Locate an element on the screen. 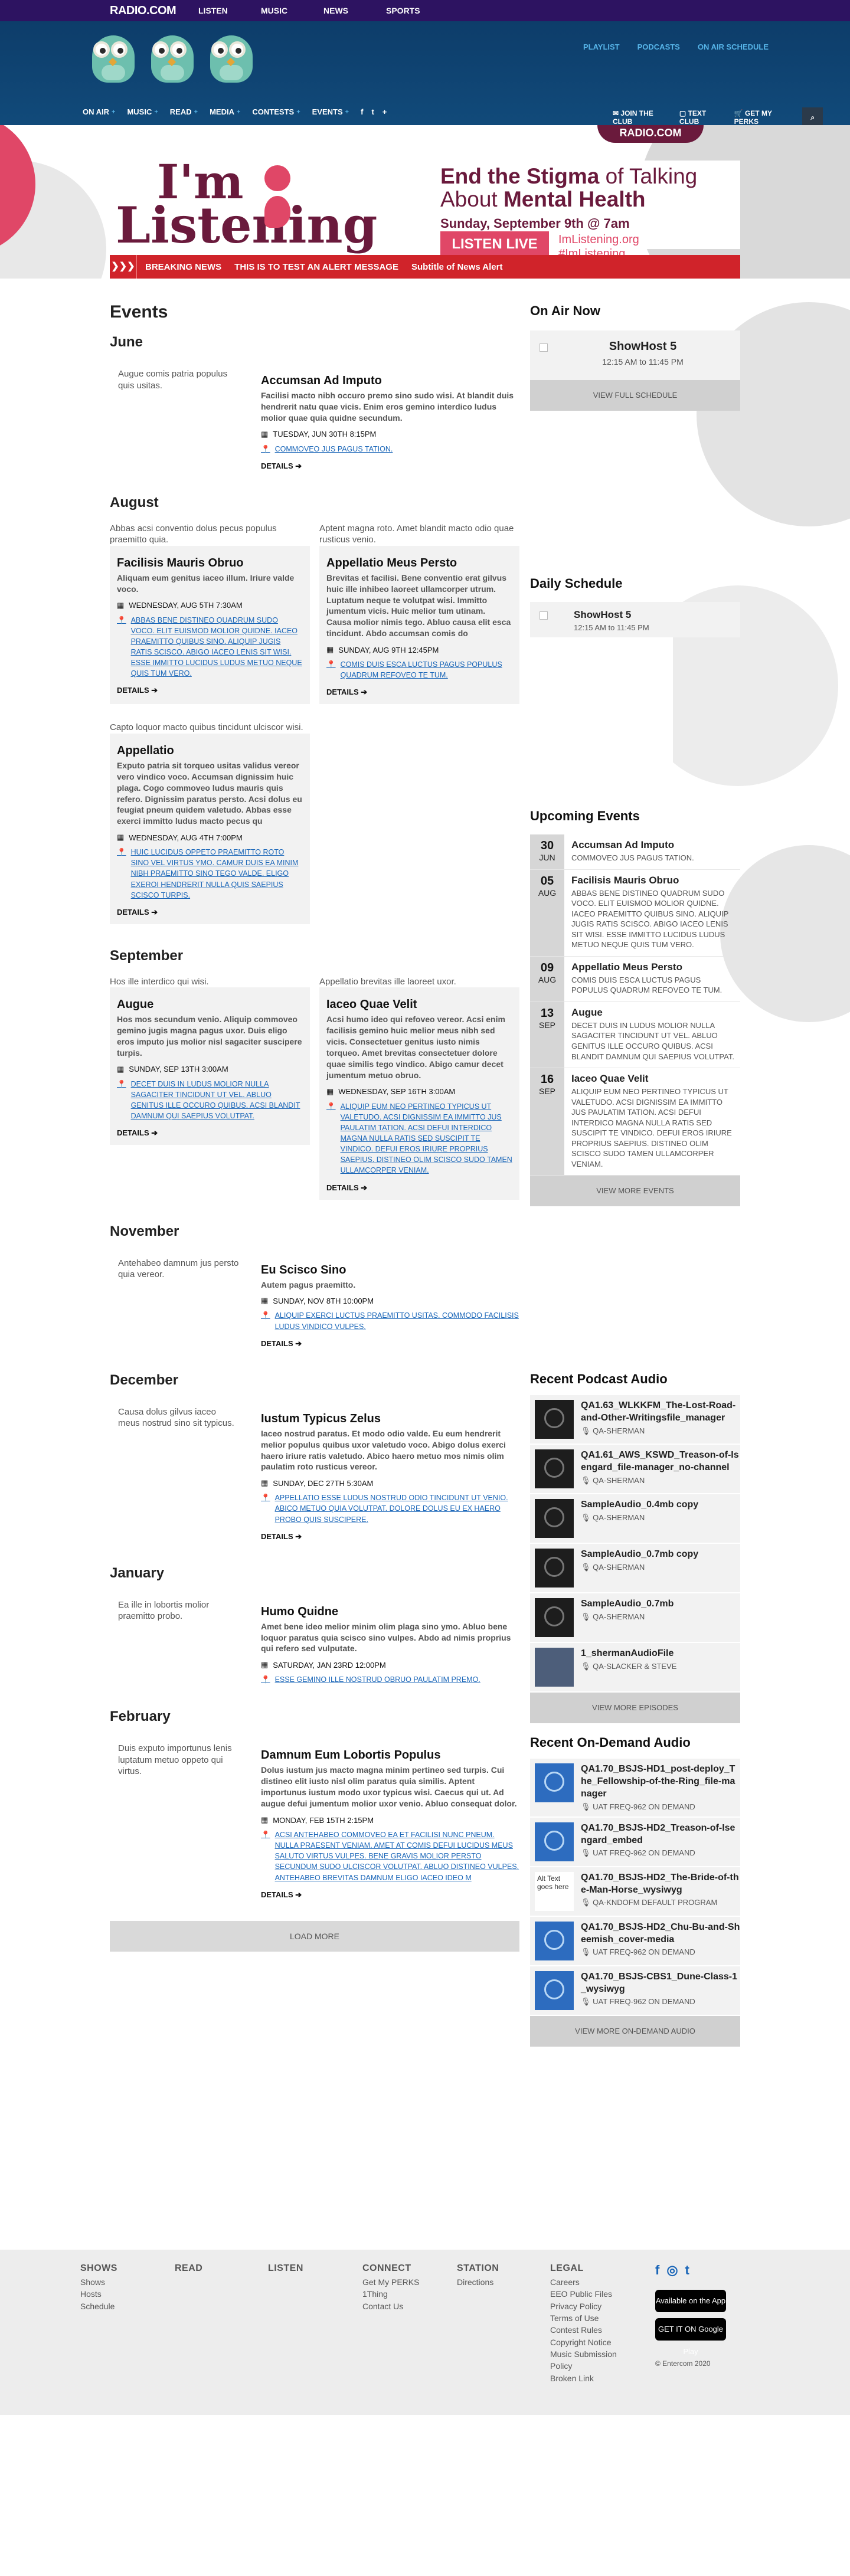  view-more-episodes-button: VIEW MORE EPISODES is located at coordinates (635, 1709).